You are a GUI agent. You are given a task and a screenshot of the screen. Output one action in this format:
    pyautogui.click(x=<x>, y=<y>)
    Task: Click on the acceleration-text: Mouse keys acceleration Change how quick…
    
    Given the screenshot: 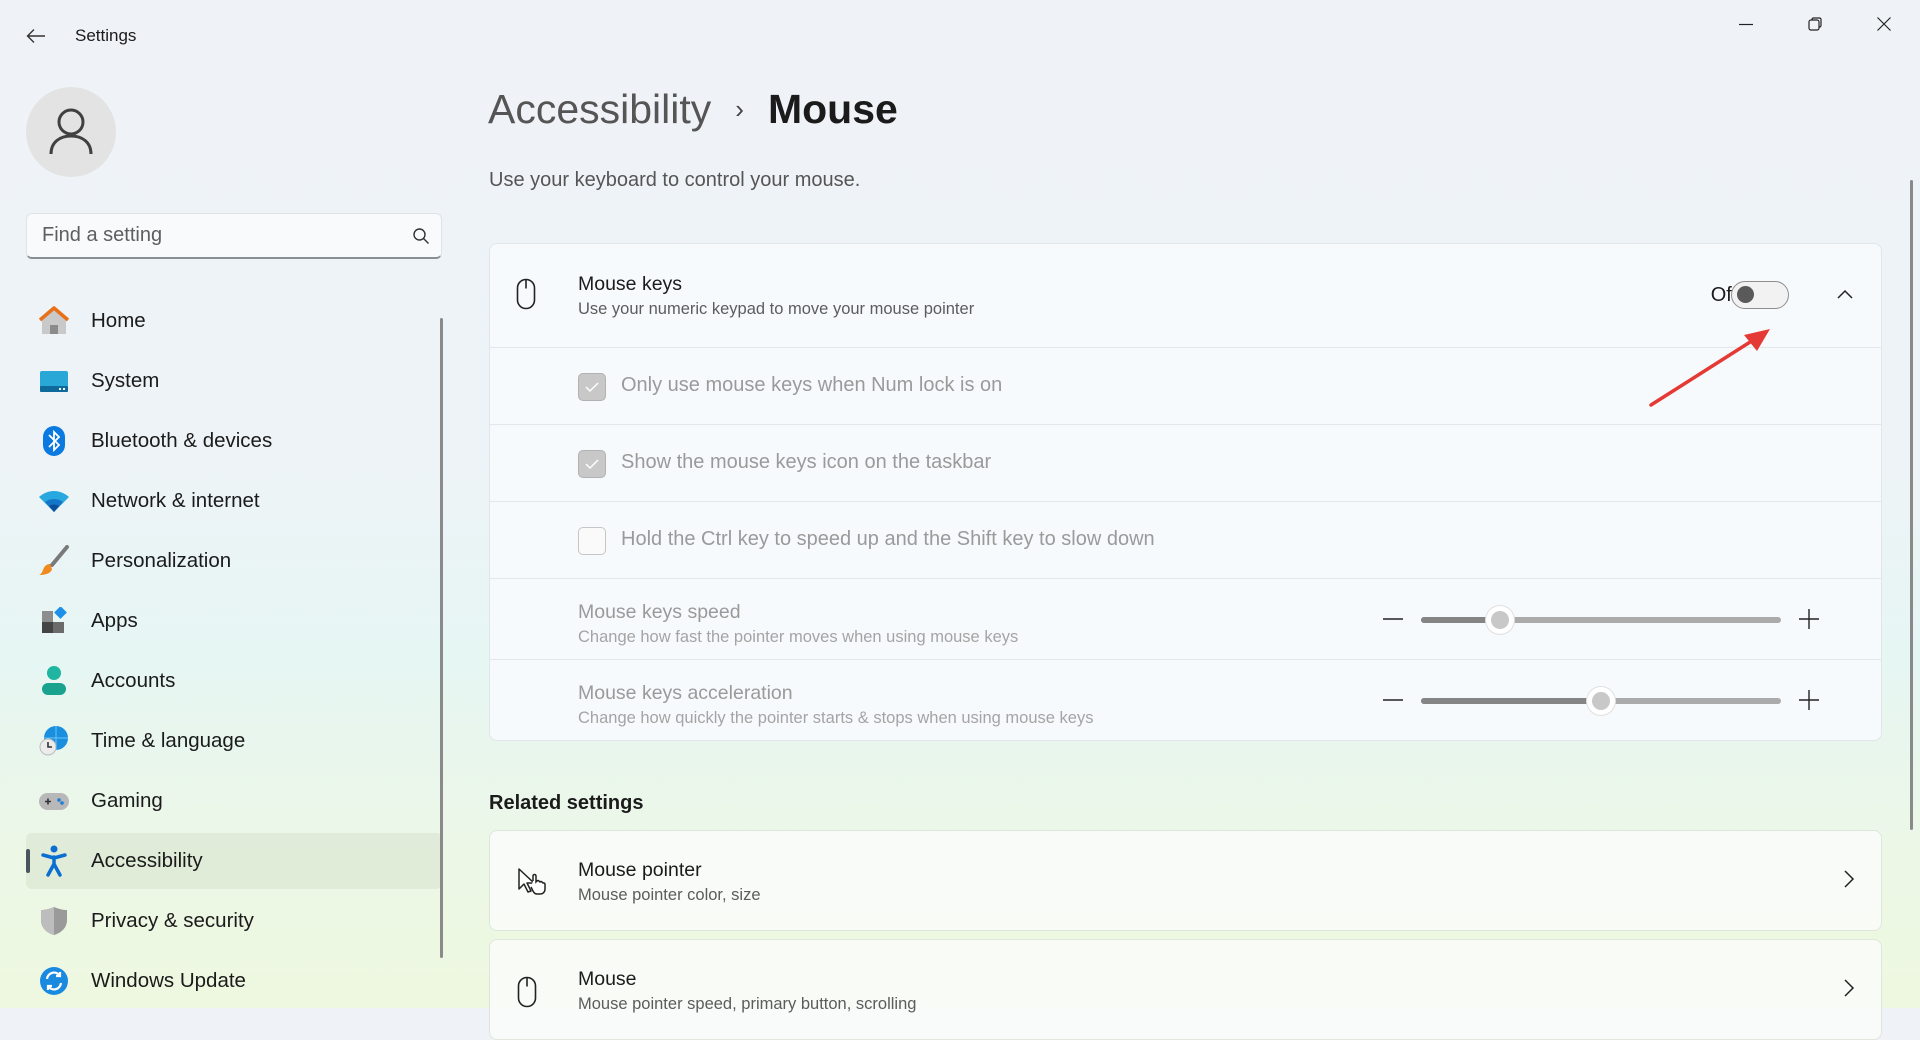 What is the action you would take?
    pyautogui.click(x=835, y=705)
    